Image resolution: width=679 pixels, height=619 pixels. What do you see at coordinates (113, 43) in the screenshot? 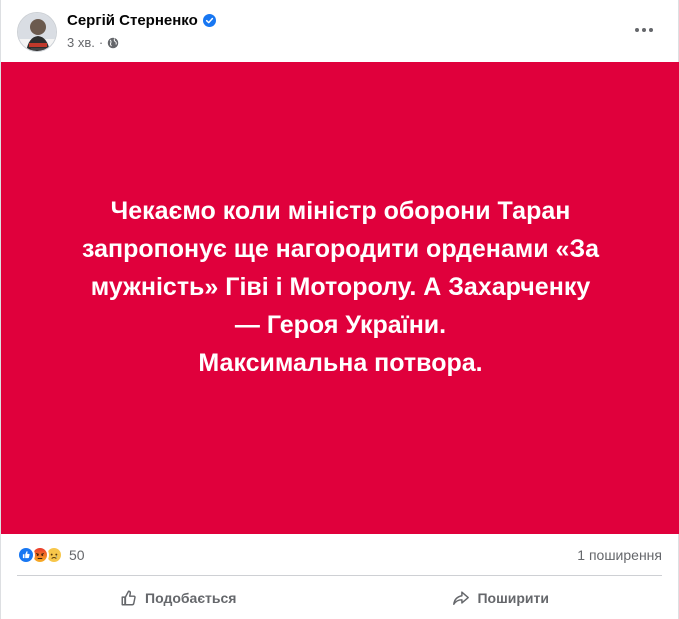
I see `globe-icon` at bounding box center [113, 43].